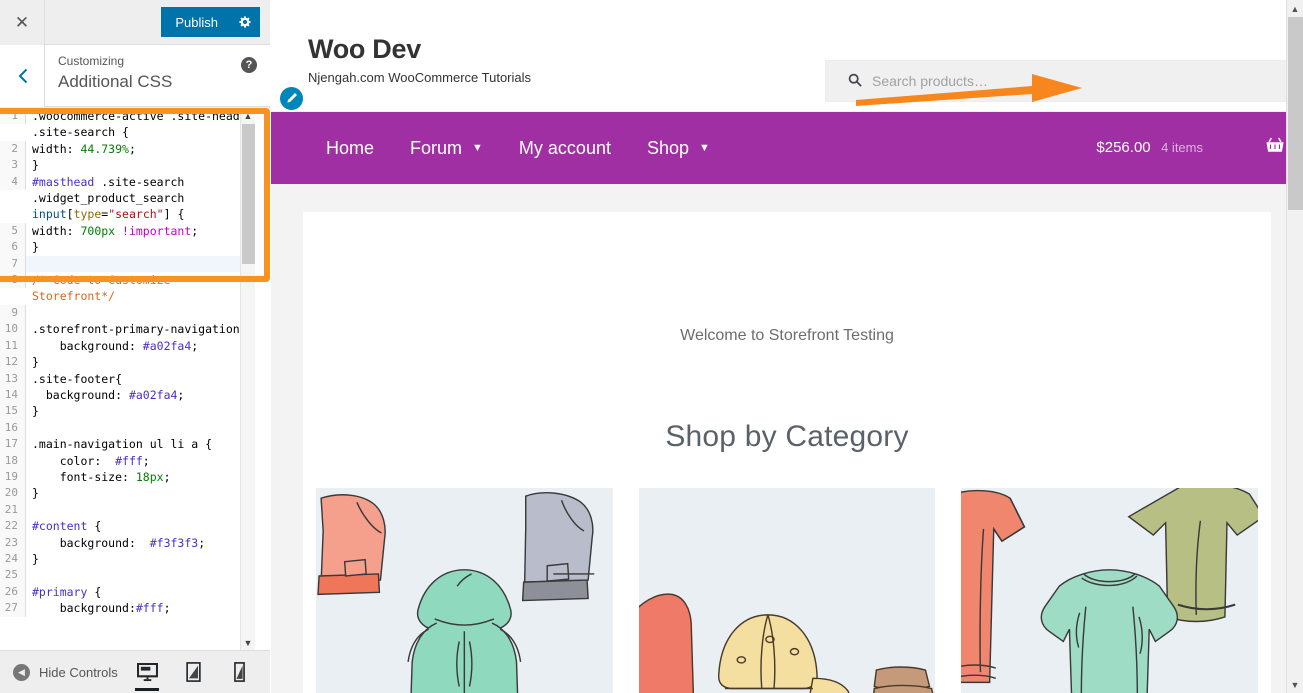 The width and height of the screenshot is (1303, 693). I want to click on code-line: 3}, so click(127, 165).